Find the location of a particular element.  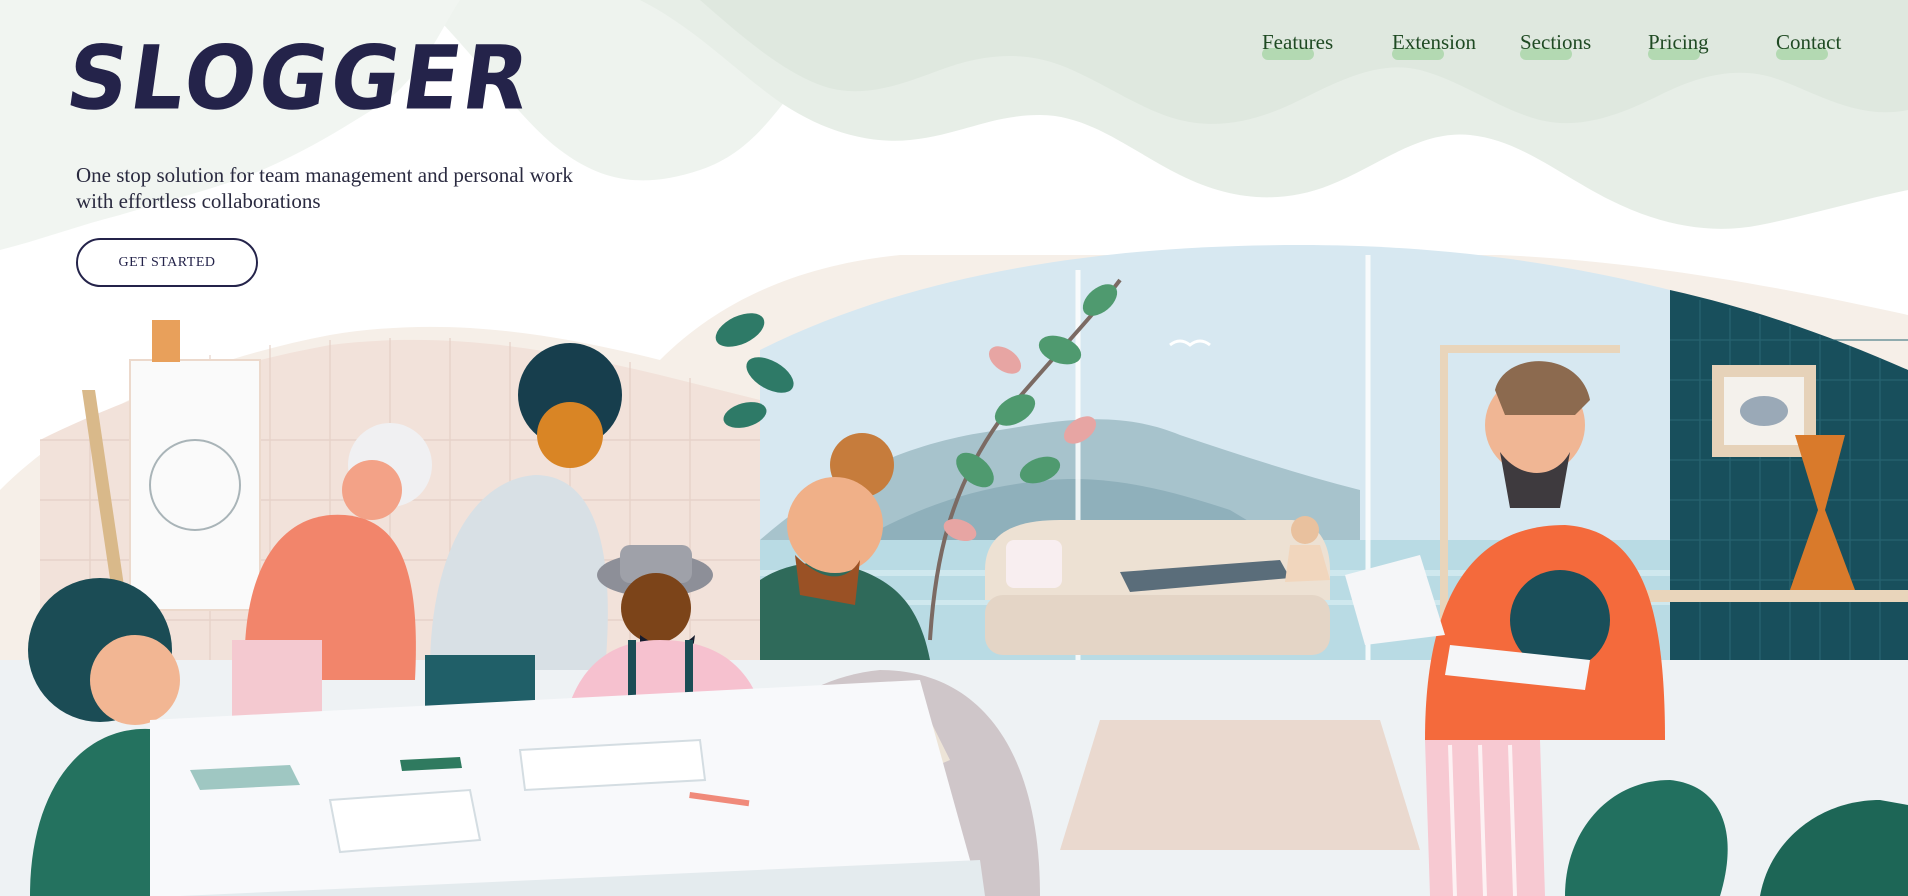

nav-sections: Sections is located at coordinates (1555, 44).